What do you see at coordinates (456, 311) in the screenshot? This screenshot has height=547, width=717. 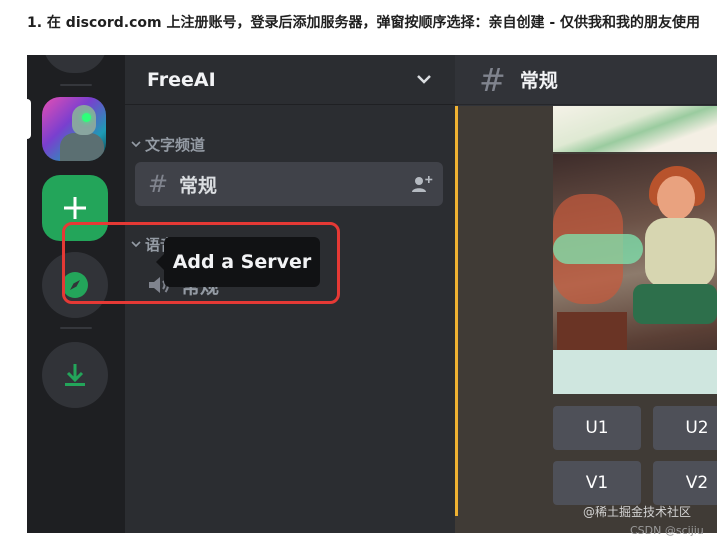 I see `message-highlight-bar` at bounding box center [456, 311].